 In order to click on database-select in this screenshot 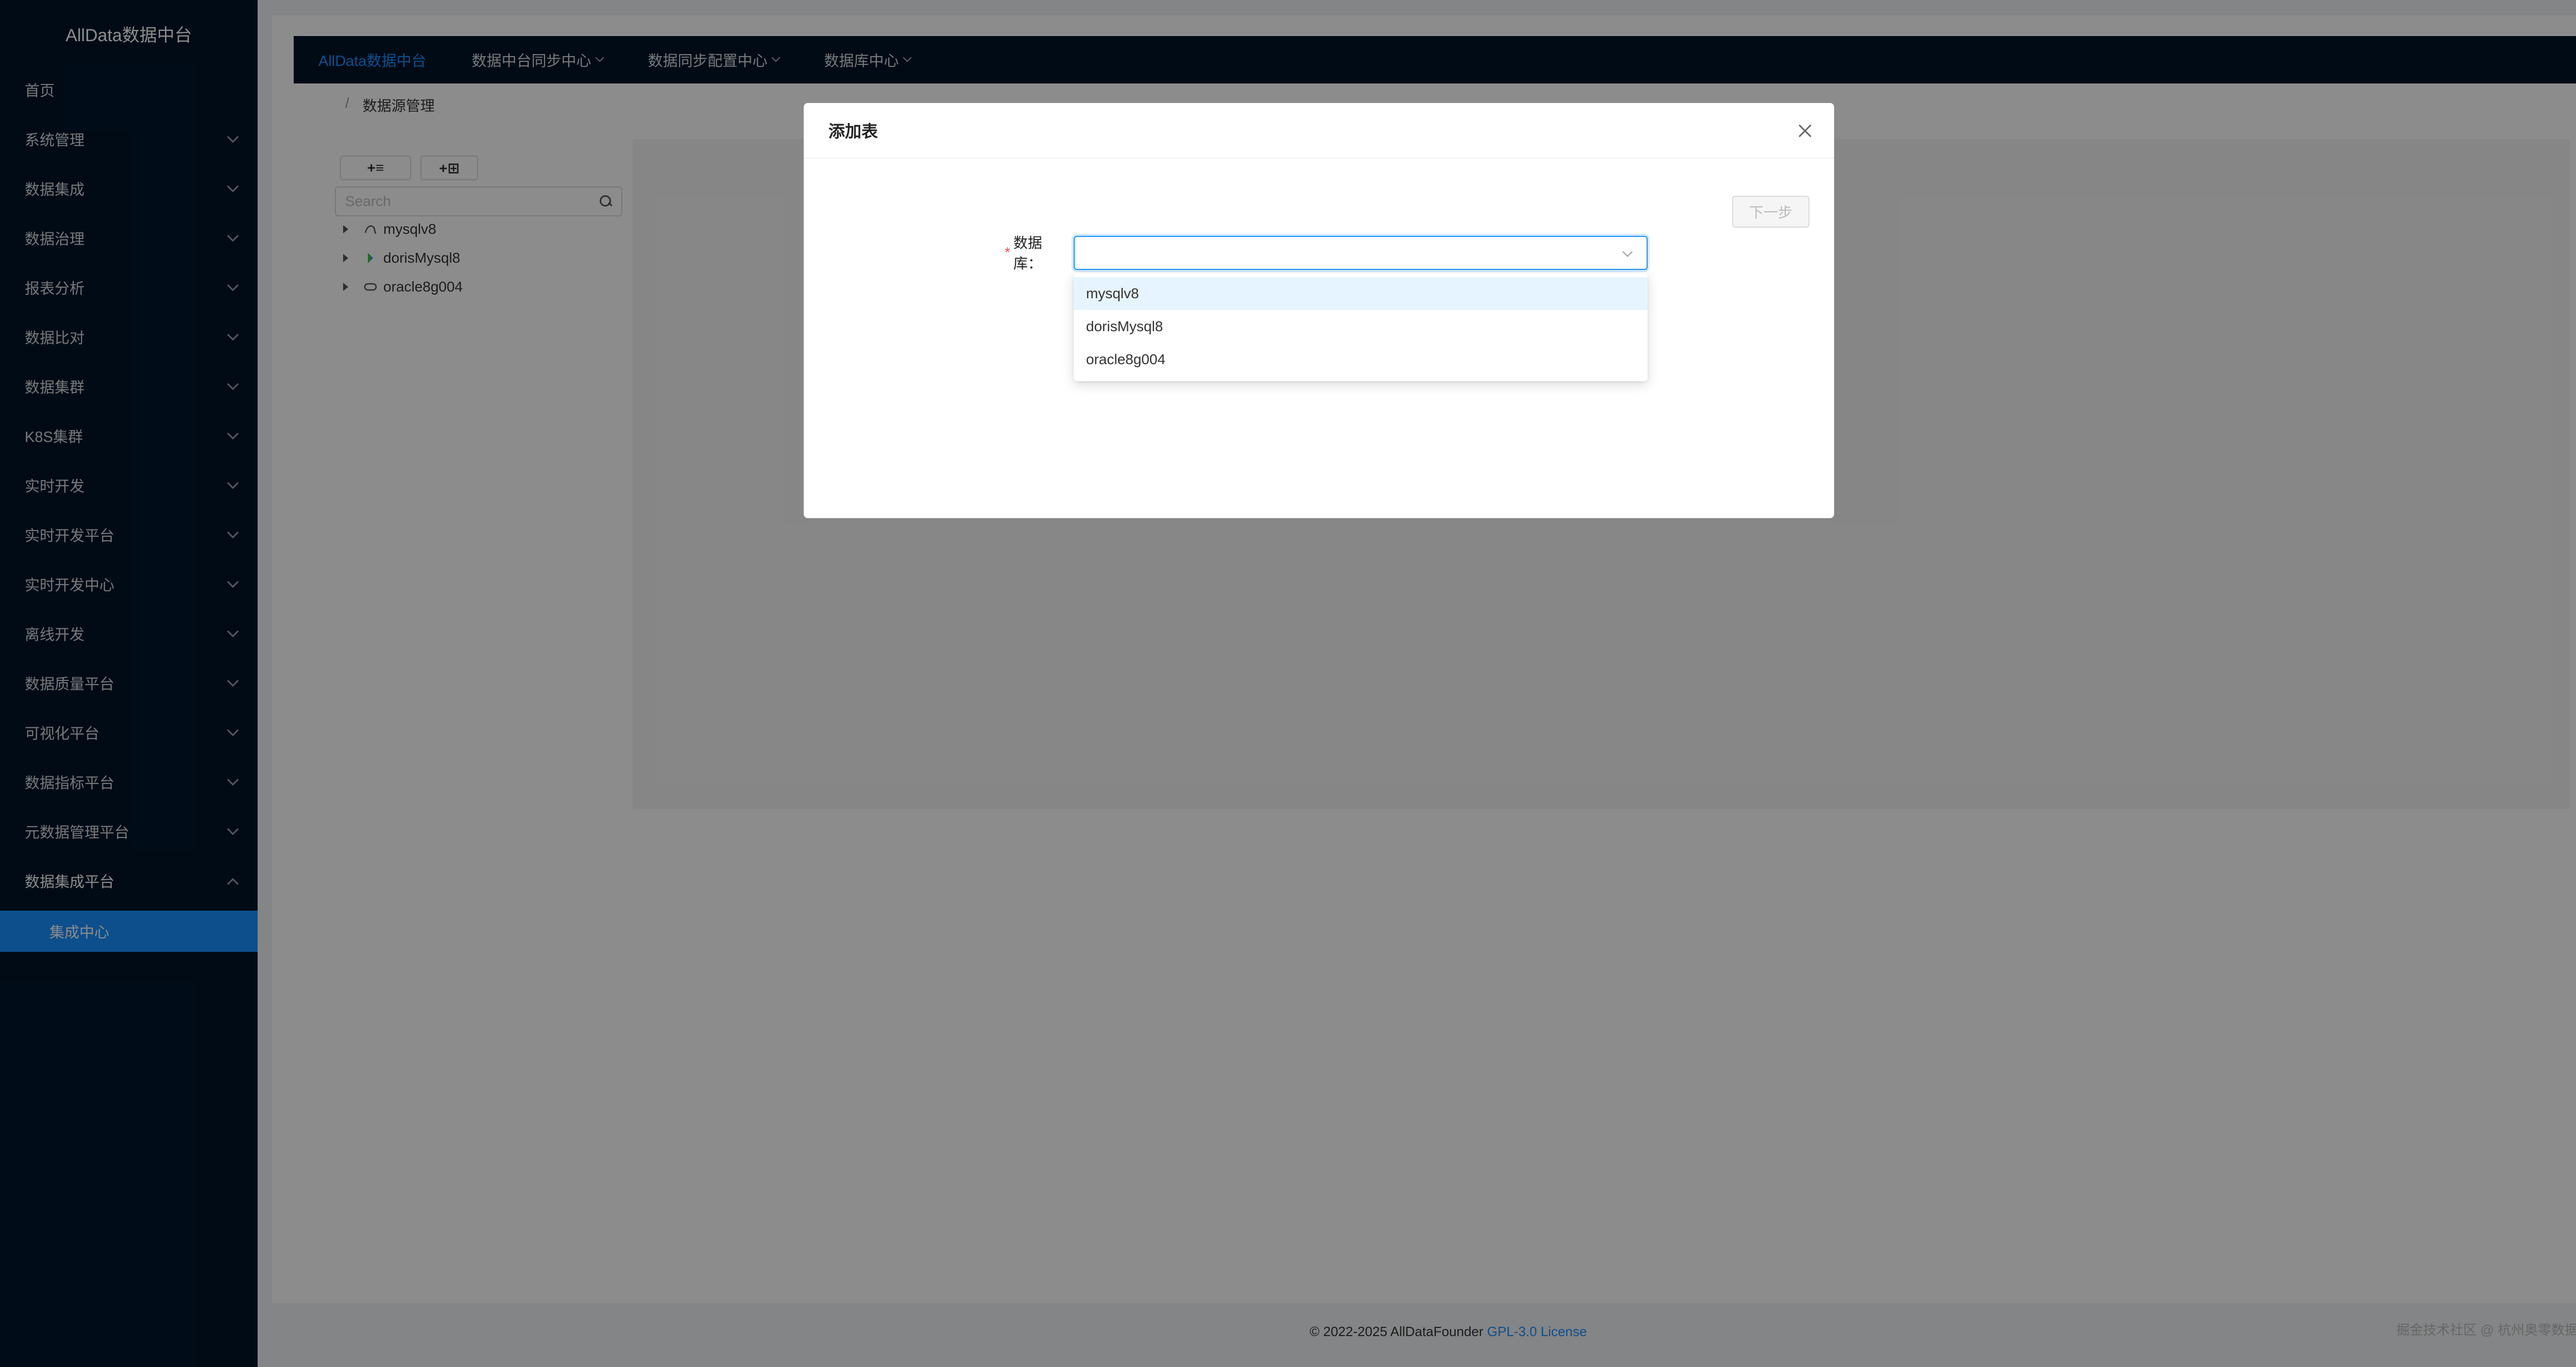, I will do `click(1361, 253)`.